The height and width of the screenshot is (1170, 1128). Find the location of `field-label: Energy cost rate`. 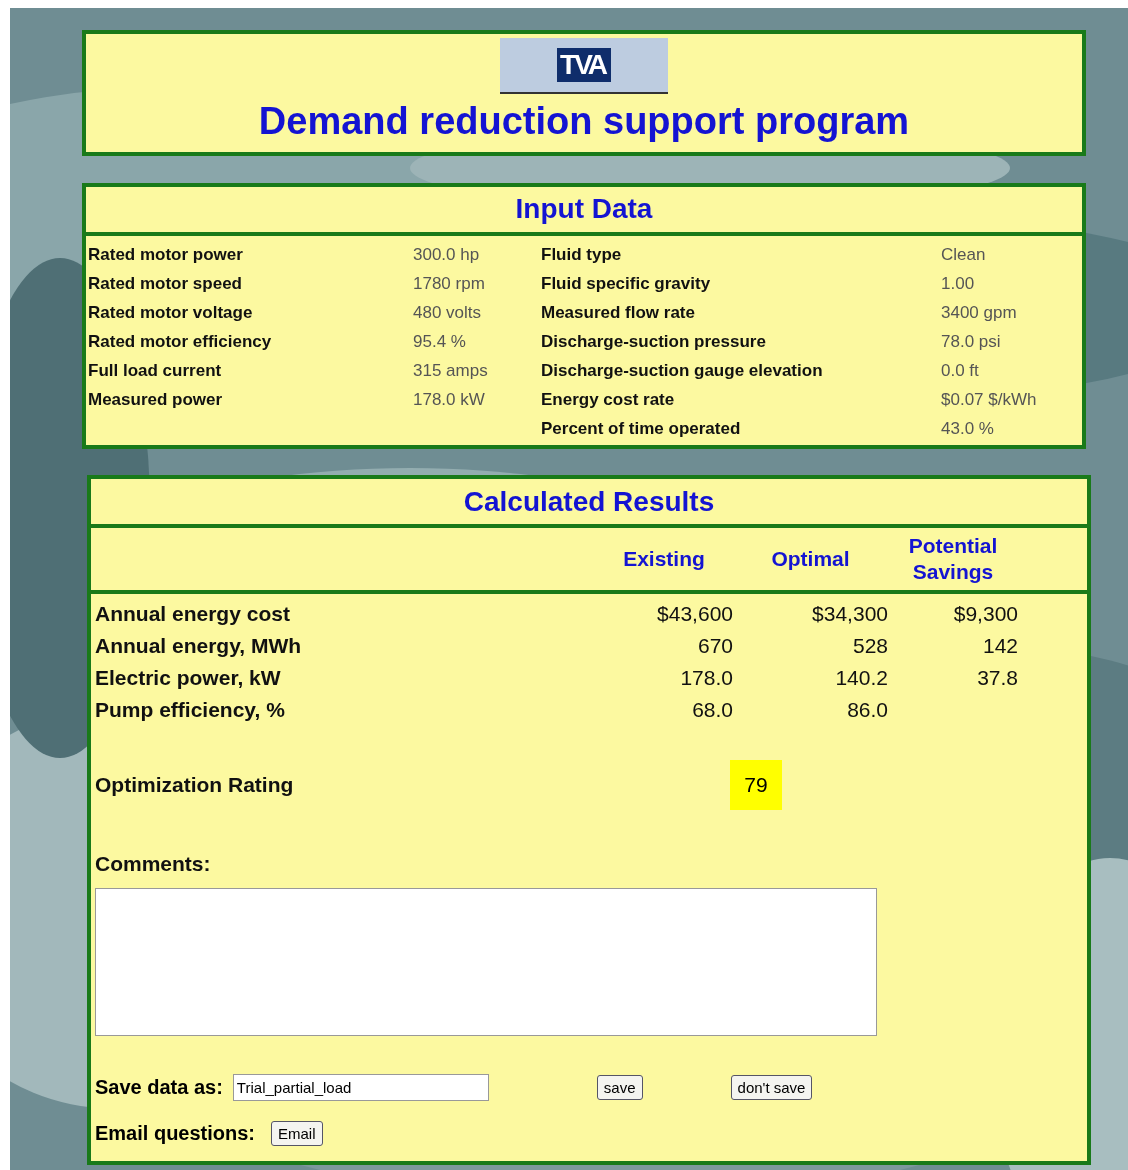

field-label: Energy cost rate is located at coordinates (608, 400).